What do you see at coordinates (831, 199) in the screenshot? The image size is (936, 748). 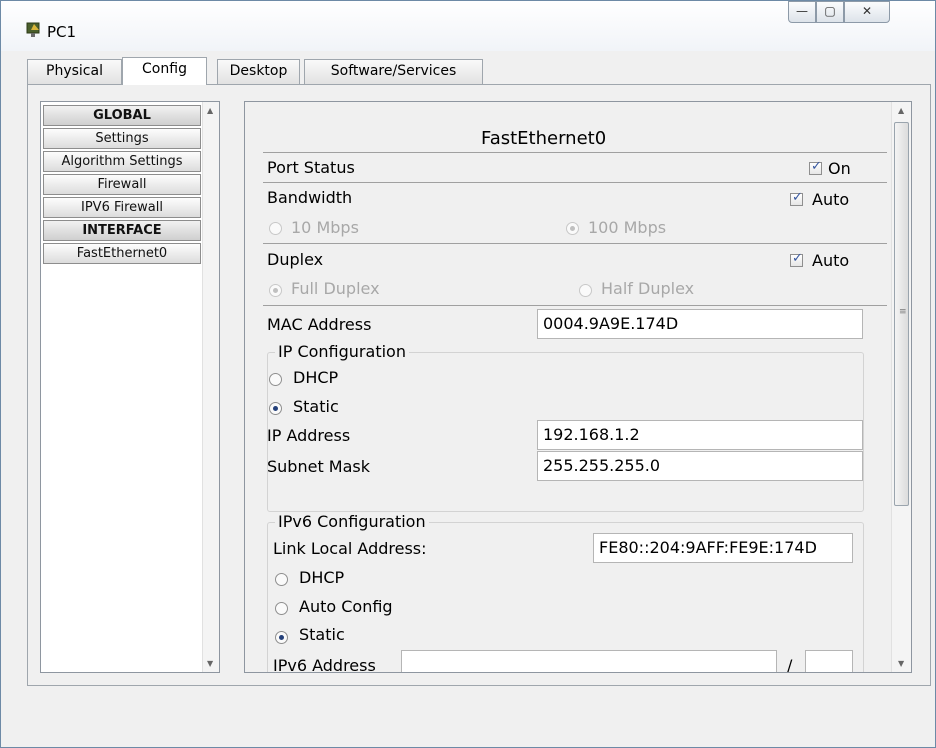 I see `bandwidth-auto-label: Auto` at bounding box center [831, 199].